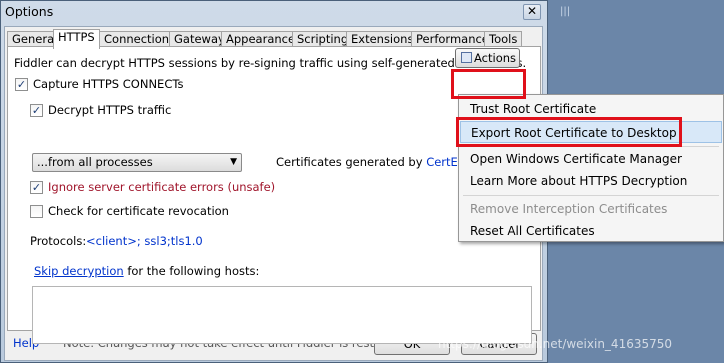 Image resolution: width=724 pixels, height=363 pixels. Describe the element at coordinates (282, 315) in the screenshot. I see `skip-hosts-textarea` at that location.